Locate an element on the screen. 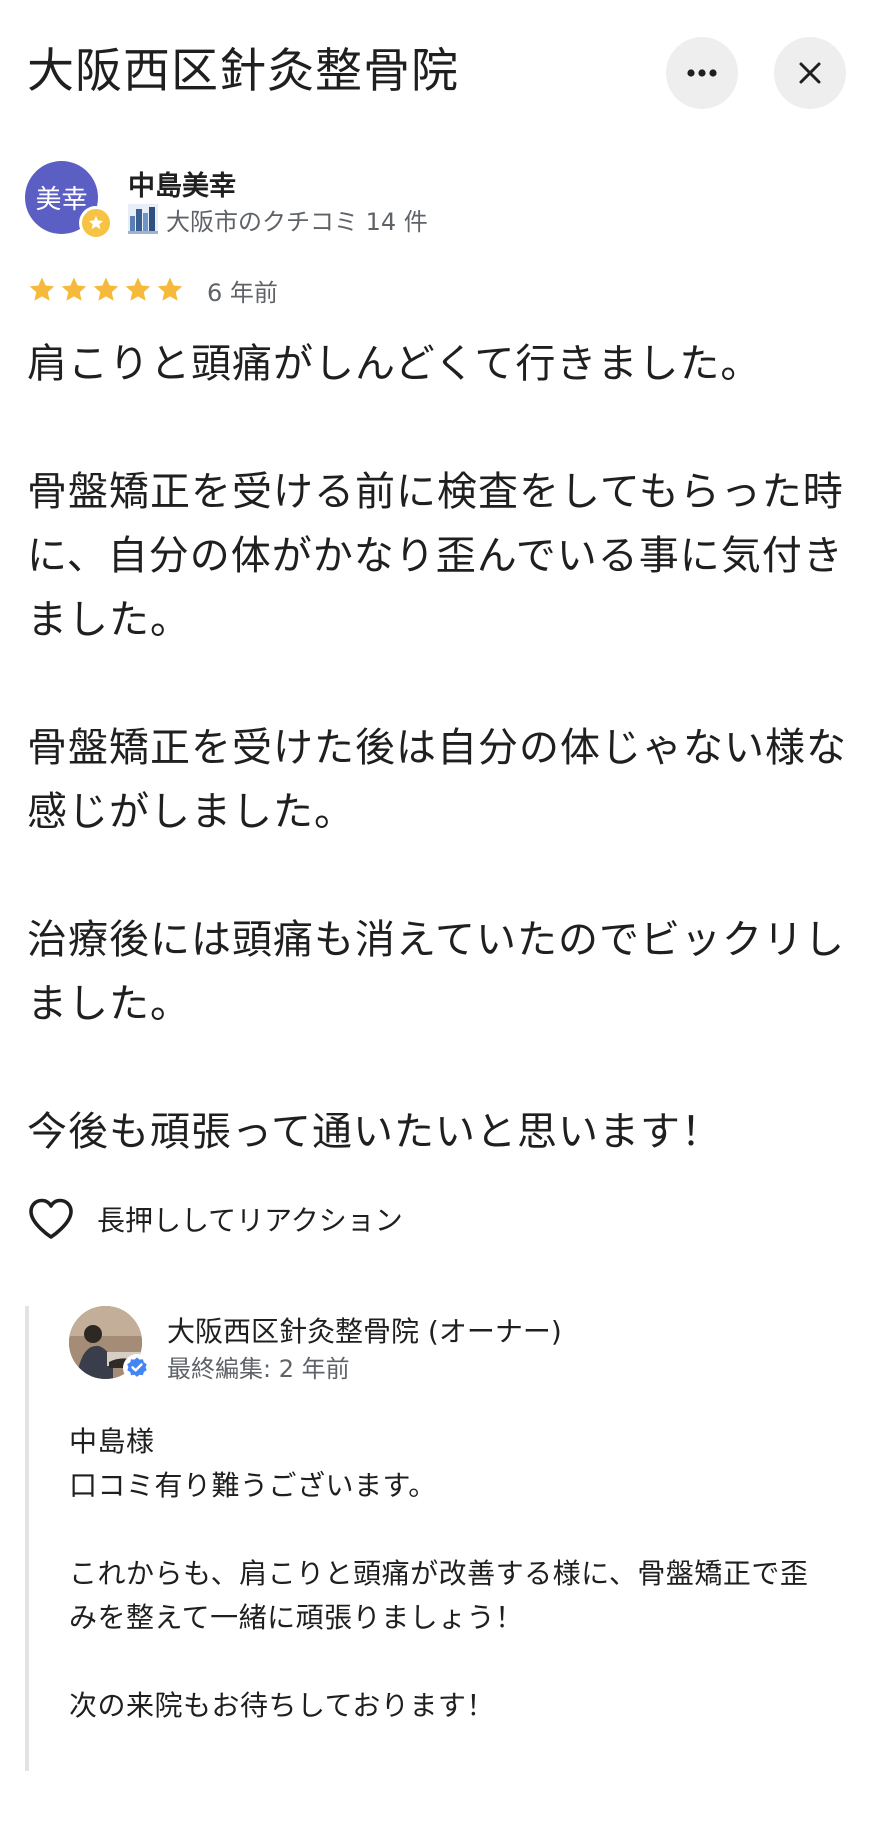 The width and height of the screenshot is (887, 1845). reviewer-avatar-initials: 美幸 is located at coordinates (61, 200).